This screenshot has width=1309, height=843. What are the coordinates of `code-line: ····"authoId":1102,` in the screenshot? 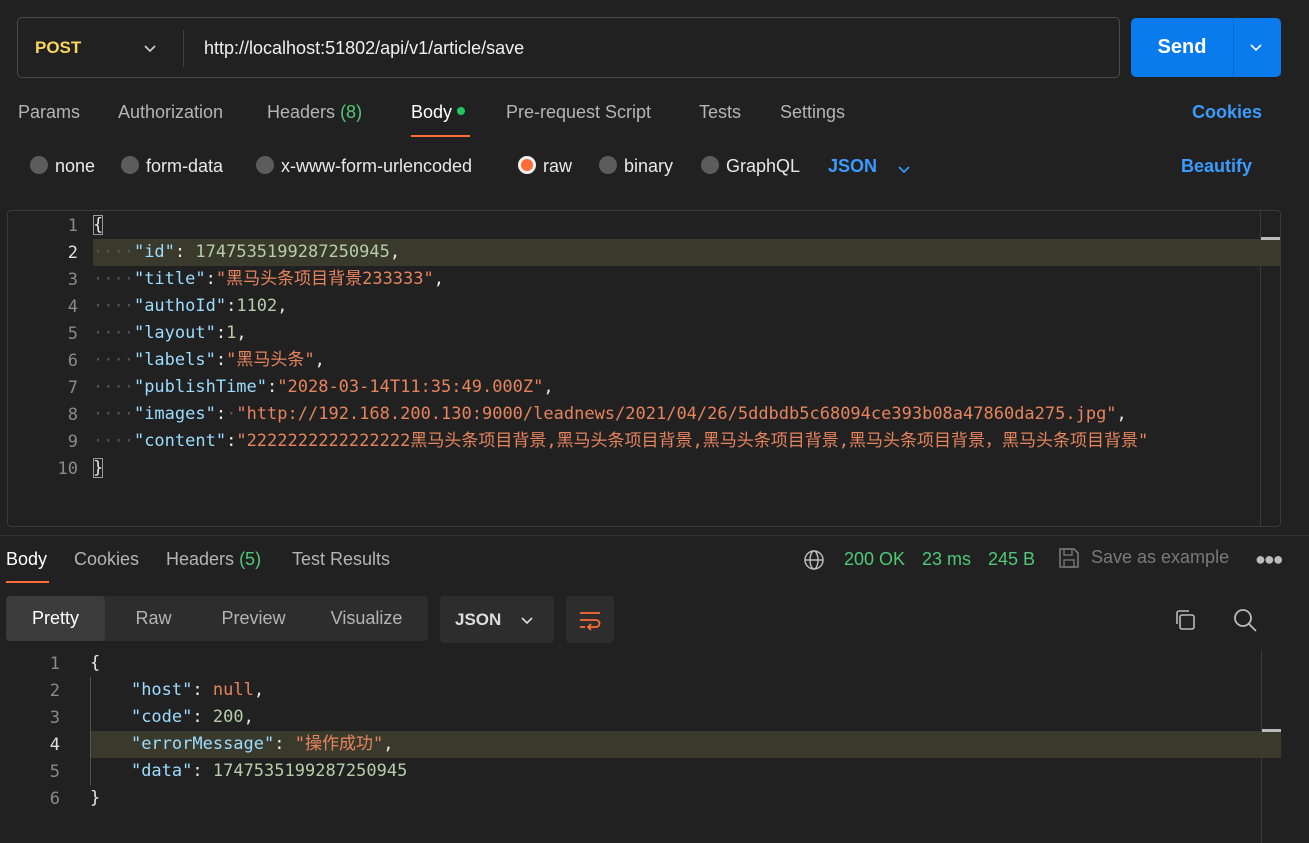 It's located at (190, 306).